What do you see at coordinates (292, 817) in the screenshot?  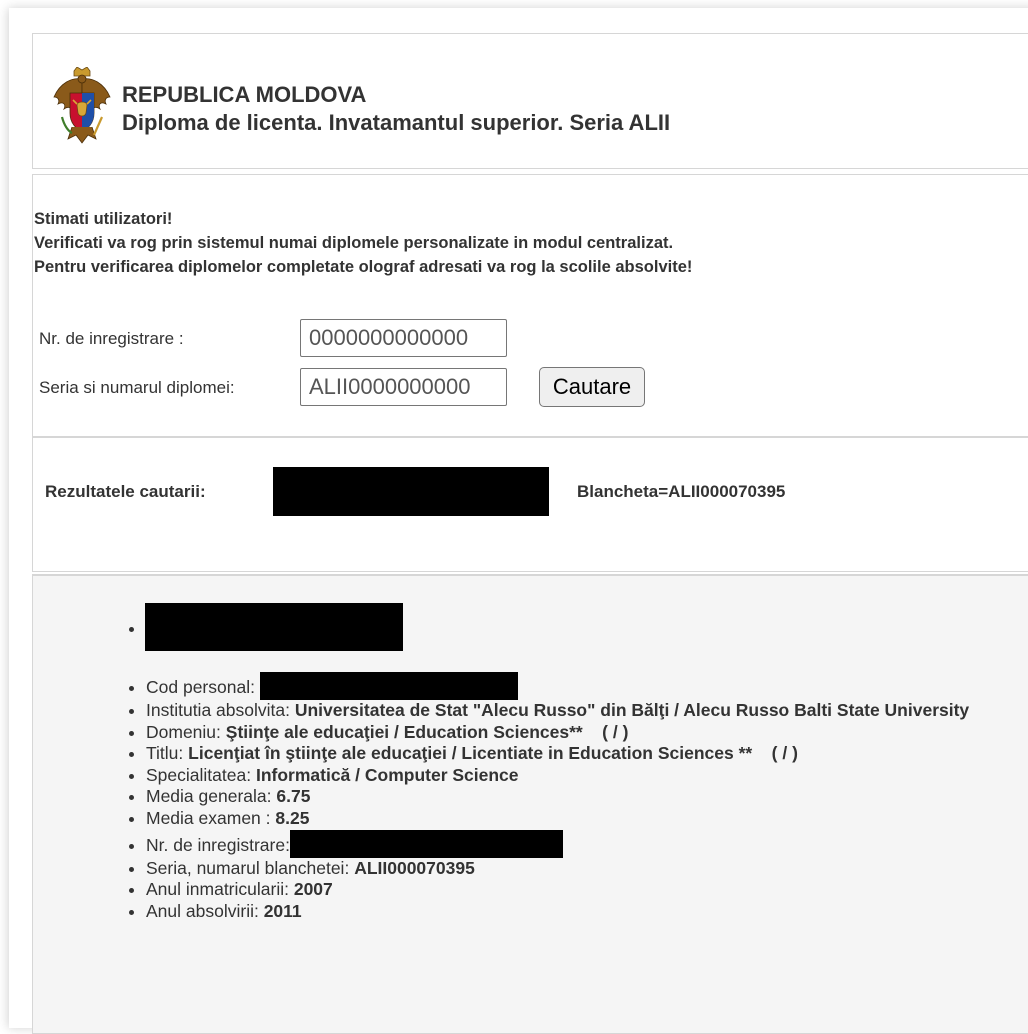 I see `detail-value: 8.25` at bounding box center [292, 817].